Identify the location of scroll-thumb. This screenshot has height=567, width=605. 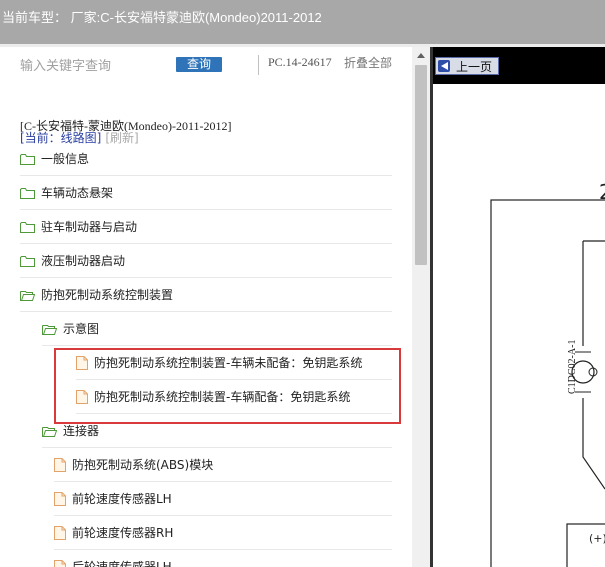
(421, 165).